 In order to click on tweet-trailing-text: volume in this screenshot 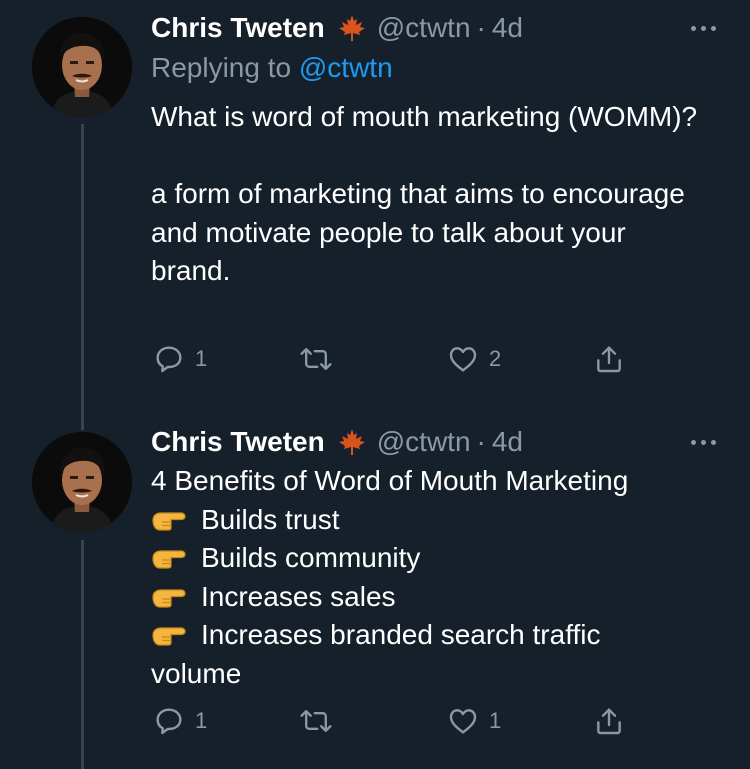, I will do `click(196, 673)`.